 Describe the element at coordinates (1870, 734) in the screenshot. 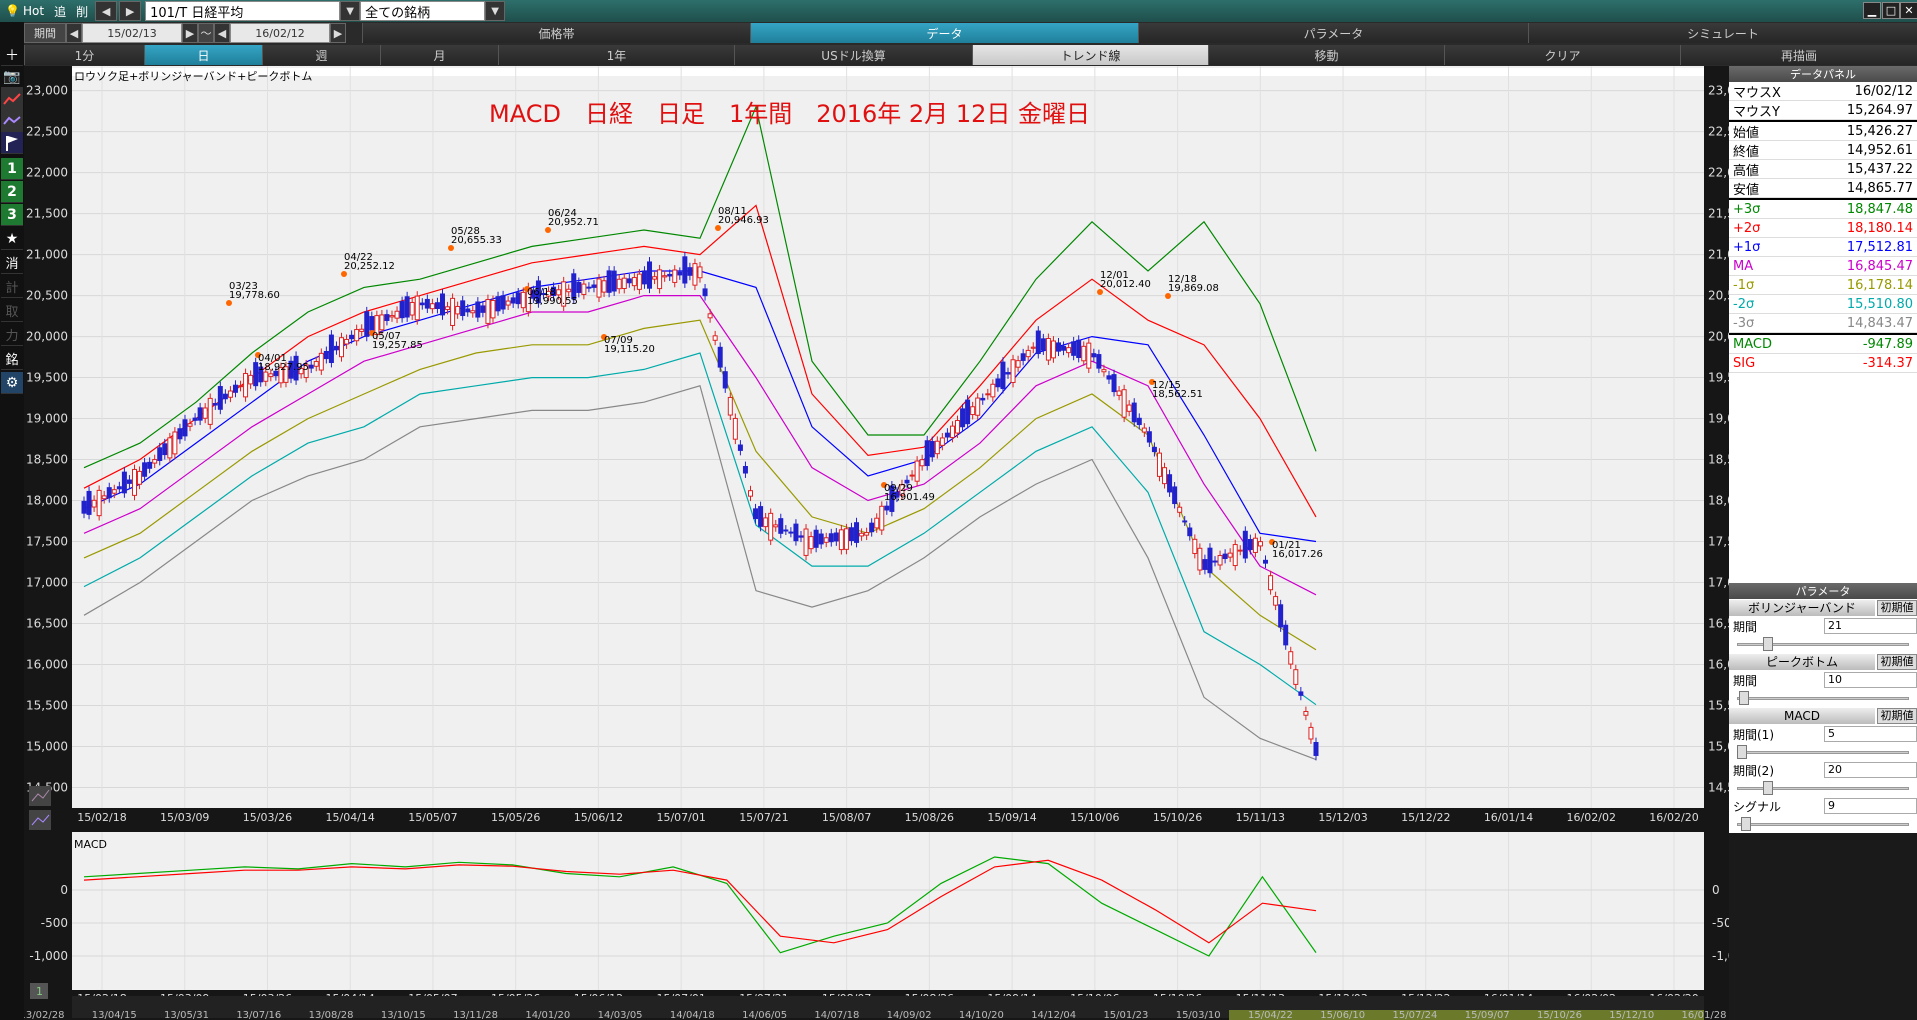

I see `macd-p1-input: 5` at that location.